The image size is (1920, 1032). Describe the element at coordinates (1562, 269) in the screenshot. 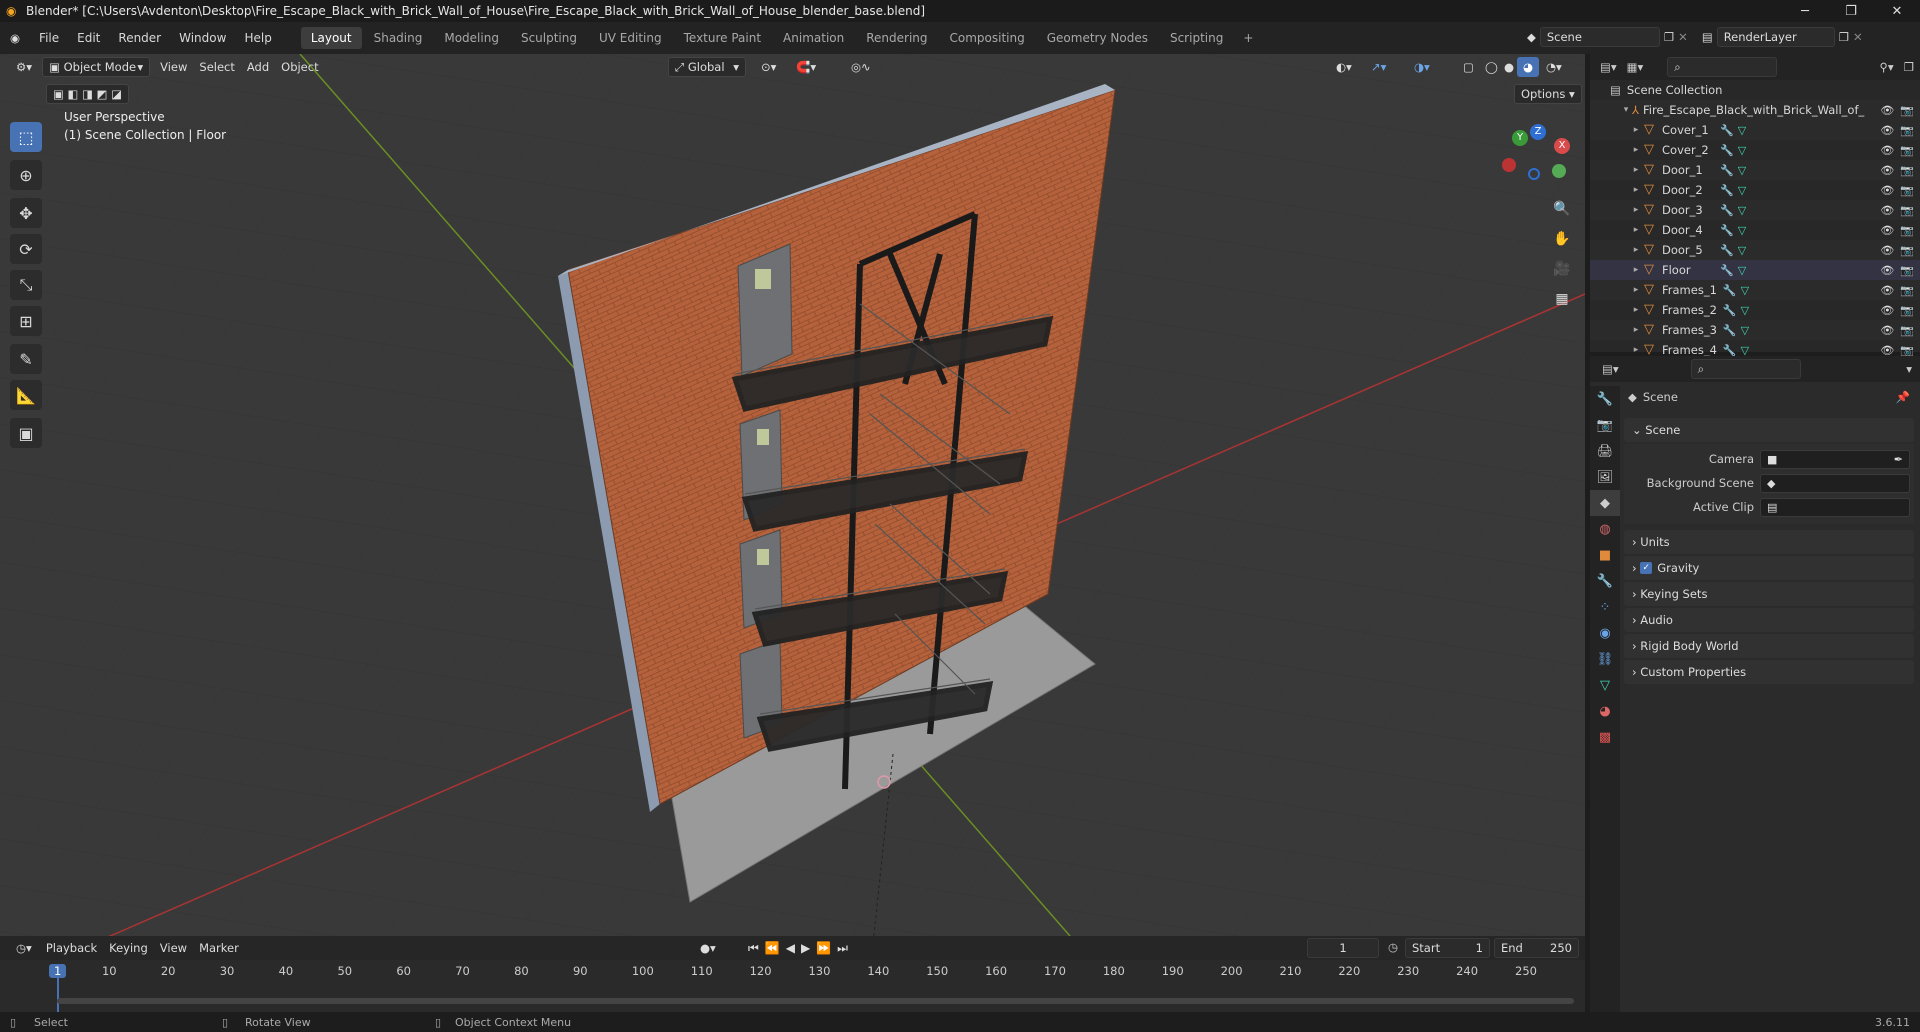

I see `camera-view-icon: 🎥` at that location.